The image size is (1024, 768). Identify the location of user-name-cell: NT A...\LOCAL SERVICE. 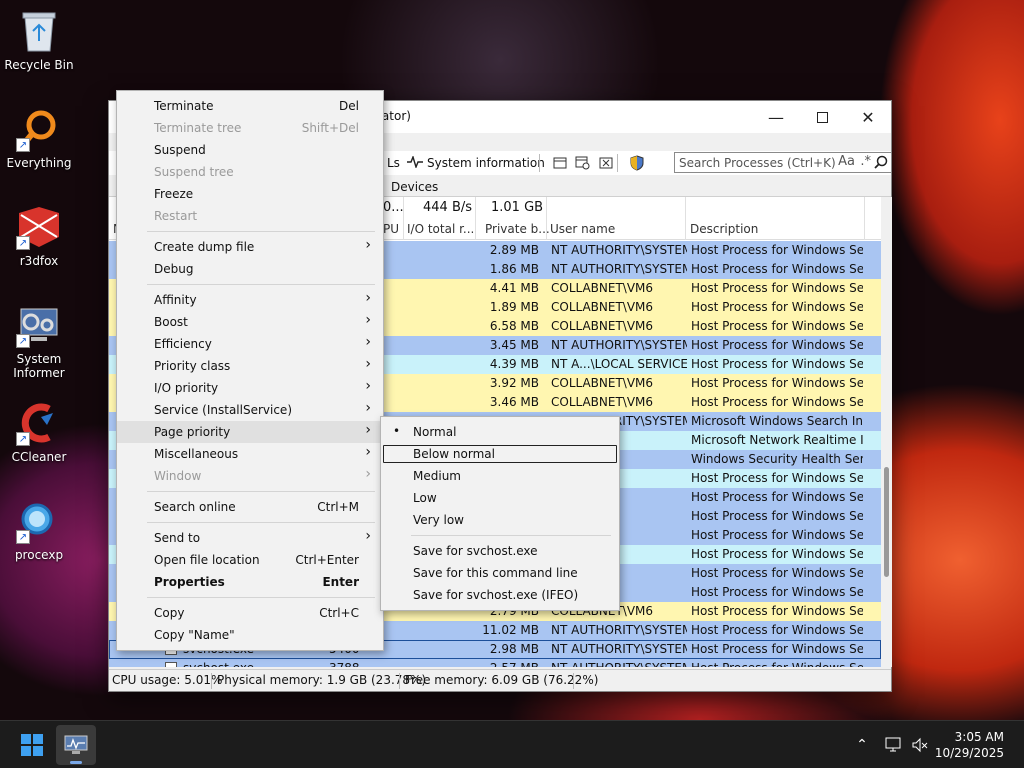
(619, 364).